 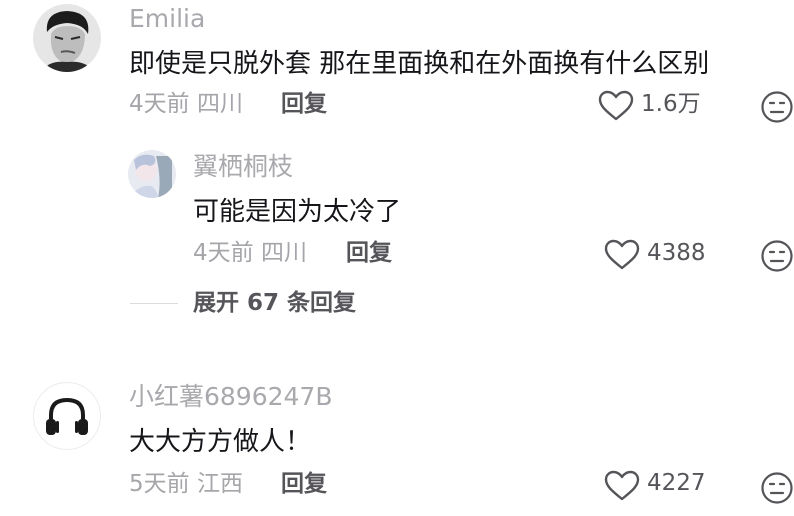 What do you see at coordinates (243, 167) in the screenshot?
I see `reply-username: 翼栖桐枝` at bounding box center [243, 167].